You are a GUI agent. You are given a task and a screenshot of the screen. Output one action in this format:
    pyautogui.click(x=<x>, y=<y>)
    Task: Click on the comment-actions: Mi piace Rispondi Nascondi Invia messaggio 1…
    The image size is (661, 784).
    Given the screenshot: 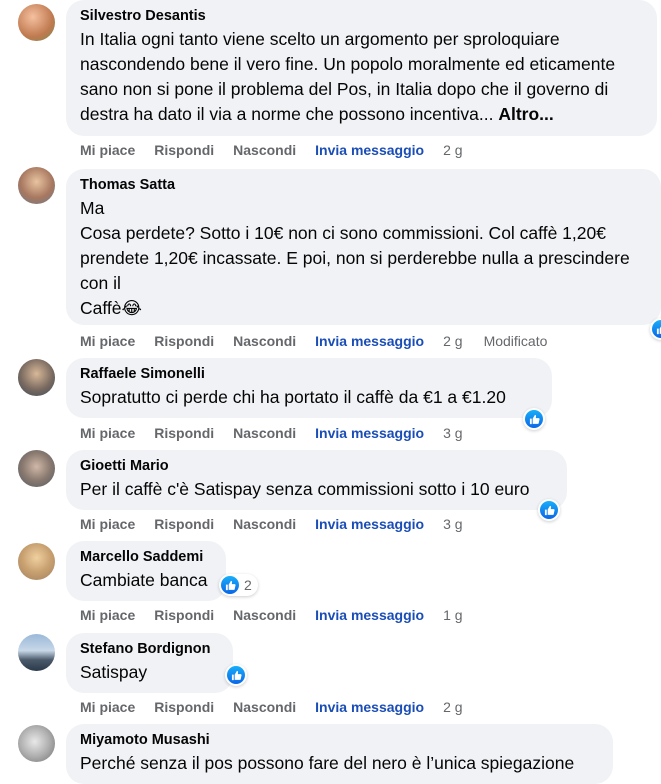 What is the action you would take?
    pyautogui.click(x=282, y=615)
    